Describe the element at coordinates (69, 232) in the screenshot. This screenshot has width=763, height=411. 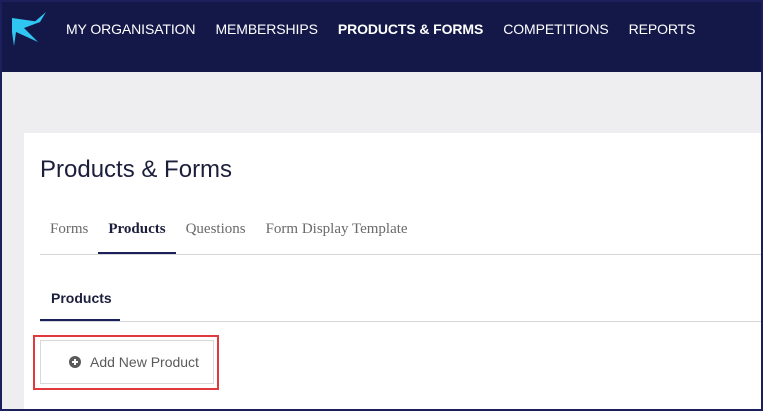
I see `tab-forms: Forms` at that location.